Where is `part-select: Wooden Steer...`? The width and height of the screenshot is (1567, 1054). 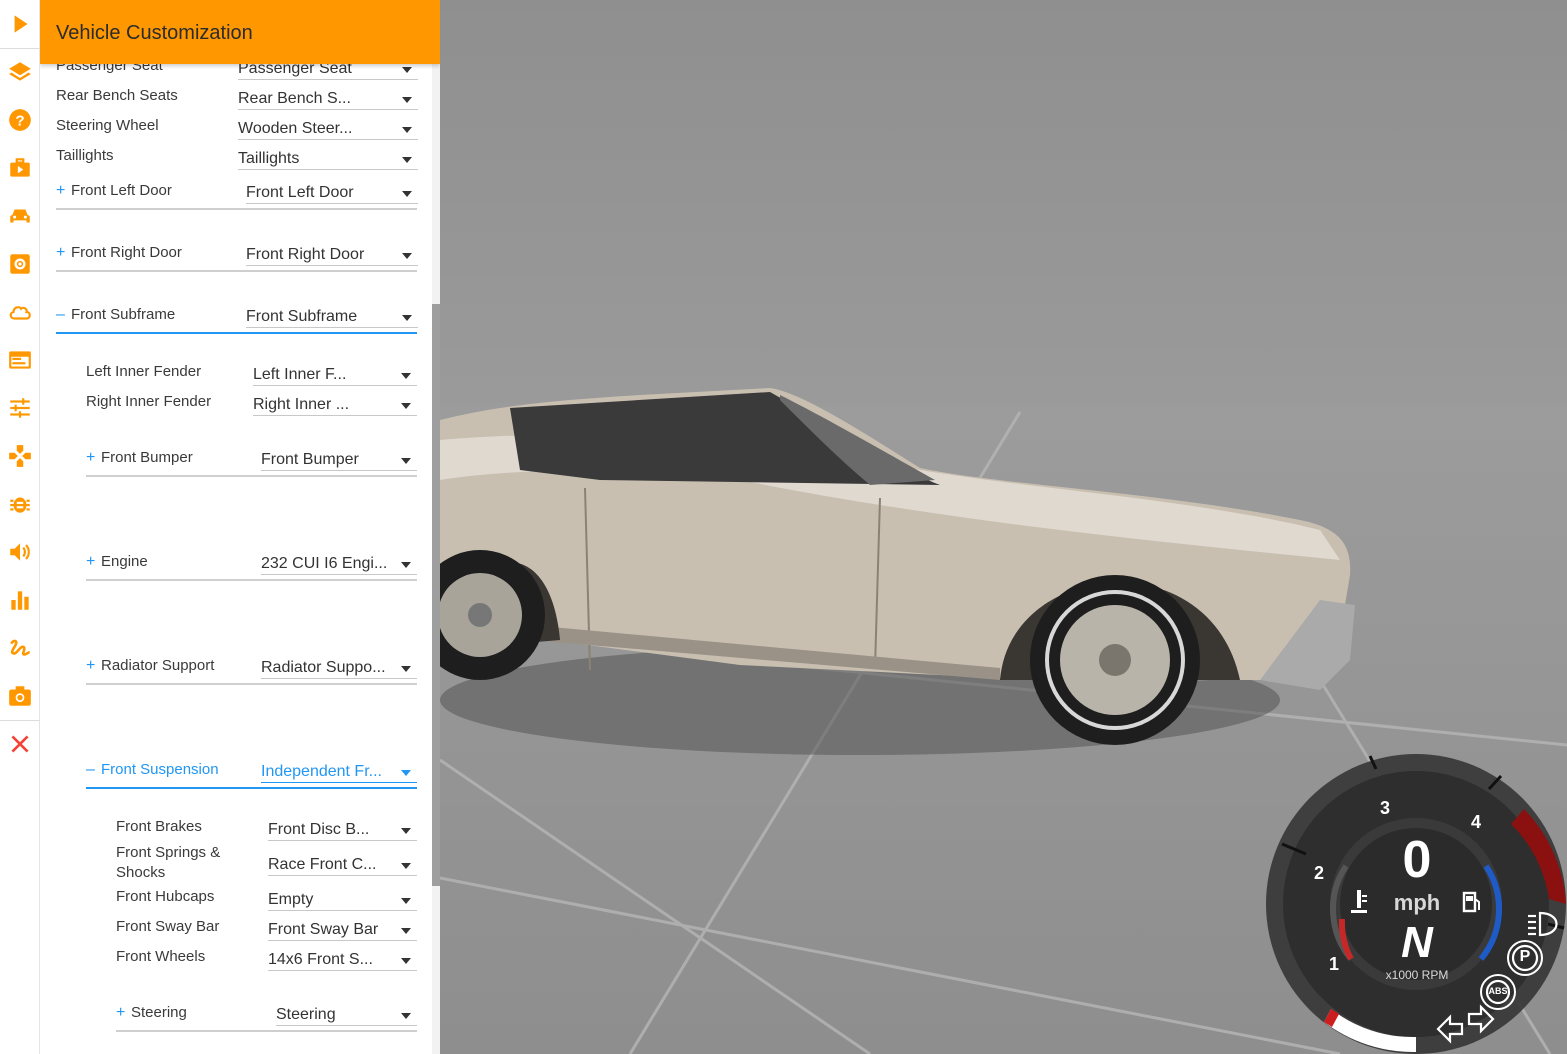 part-select: Wooden Steer... is located at coordinates (328, 129).